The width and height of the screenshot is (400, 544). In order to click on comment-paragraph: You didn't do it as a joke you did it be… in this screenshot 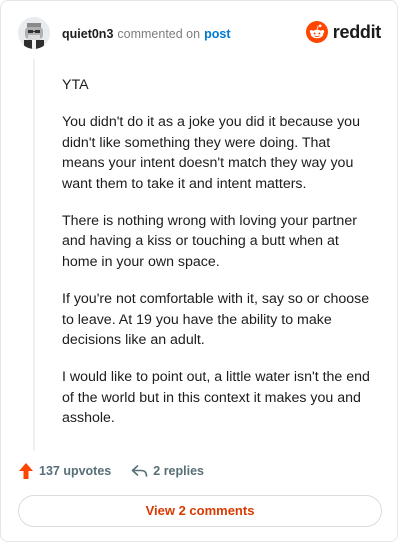, I will do `click(211, 153)`.